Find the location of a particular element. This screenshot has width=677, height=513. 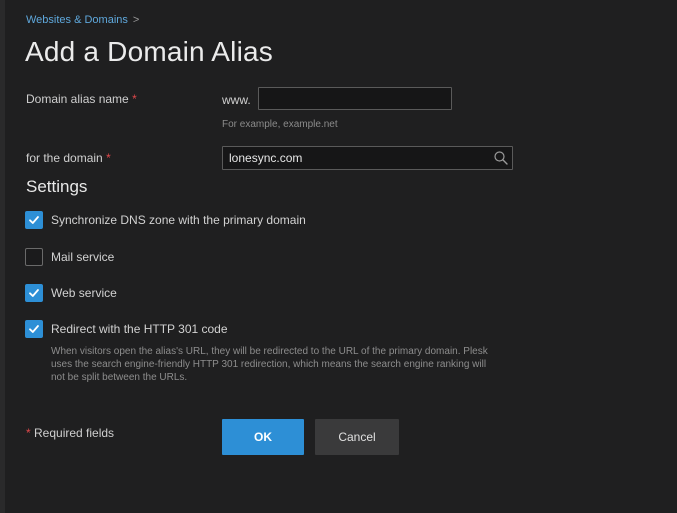

left-panel-edge is located at coordinates (2, 256).